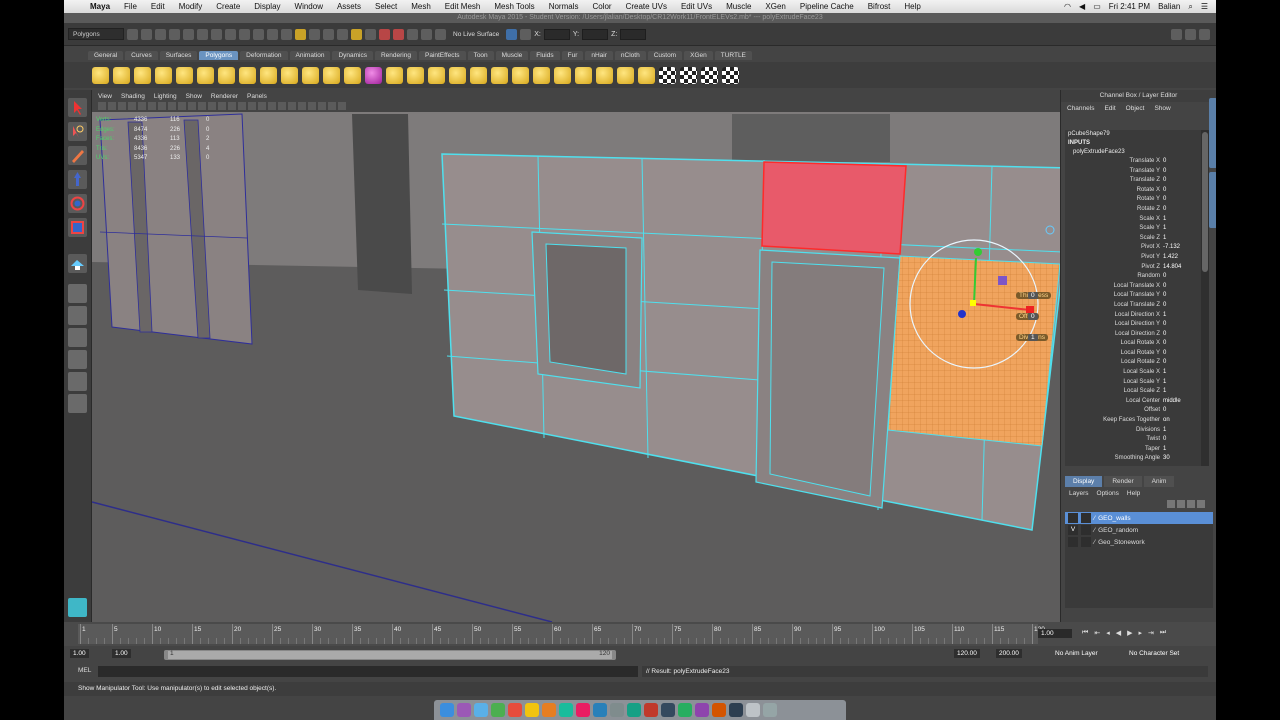  What do you see at coordinates (1133, 191) in the screenshot?
I see `channel-attribute-row: Rotate X0` at bounding box center [1133, 191].